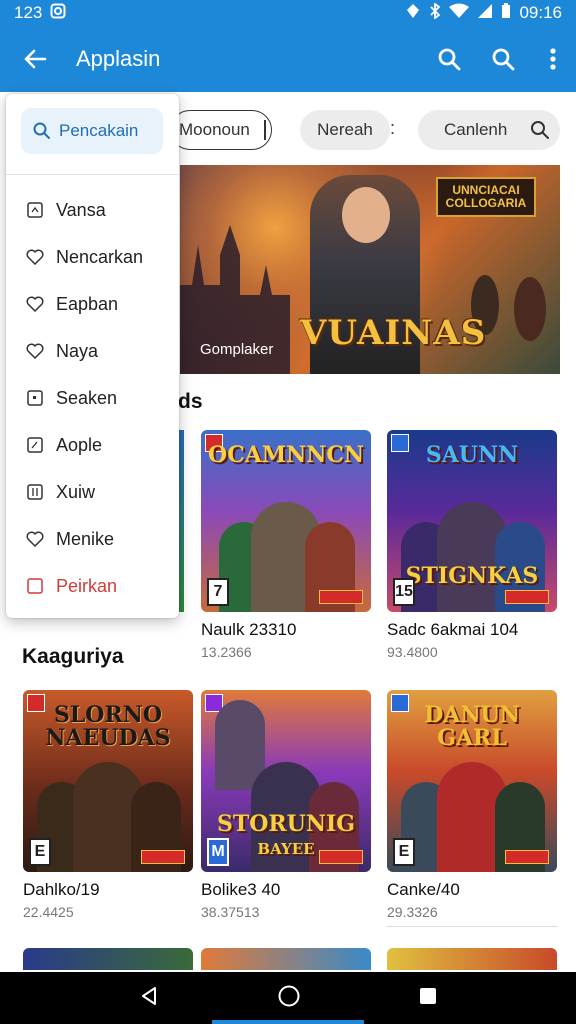 Image resolution: width=576 pixels, height=1024 pixels. What do you see at coordinates (286, 823) in the screenshot?
I see `art-title: STORUNIG` at bounding box center [286, 823].